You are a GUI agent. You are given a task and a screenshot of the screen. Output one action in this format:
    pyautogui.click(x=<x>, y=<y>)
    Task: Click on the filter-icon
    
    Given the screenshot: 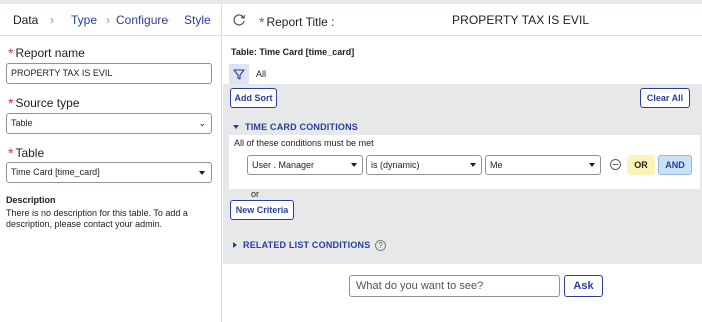 What is the action you would take?
    pyautogui.click(x=239, y=74)
    